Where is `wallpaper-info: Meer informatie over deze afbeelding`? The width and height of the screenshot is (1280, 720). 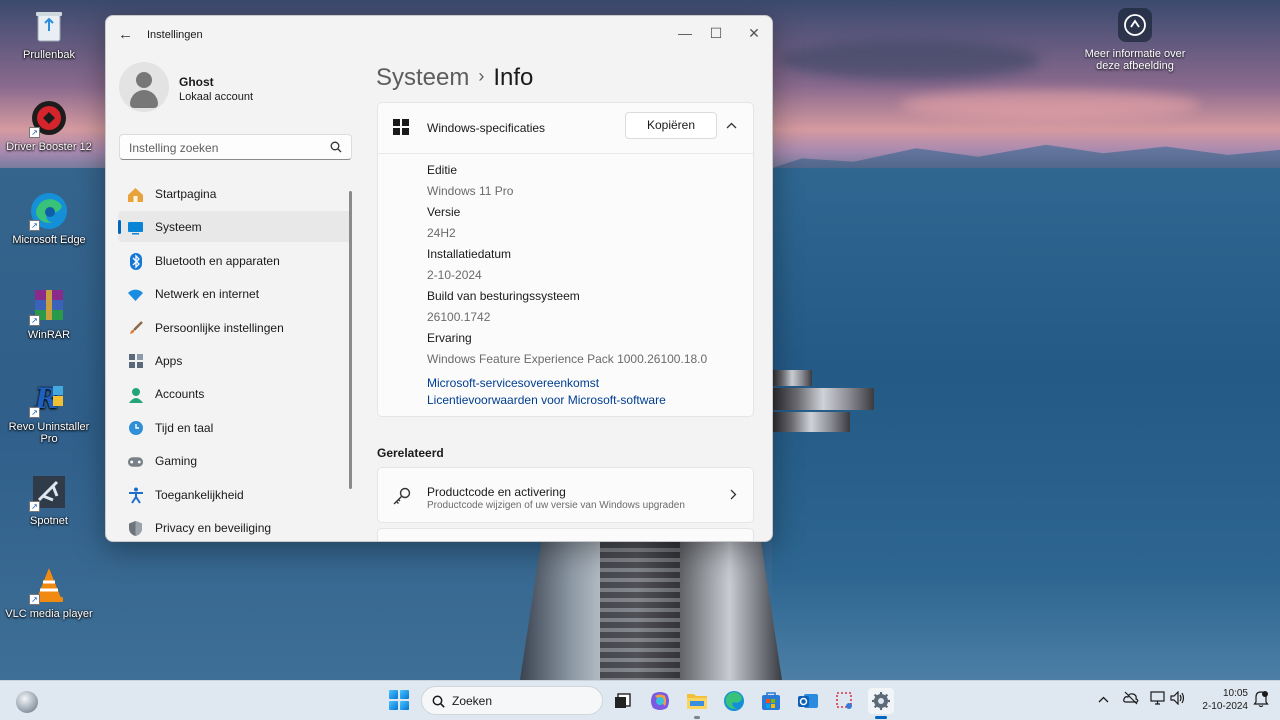 wallpaper-info: Meer informatie over deze afbeelding is located at coordinates (1135, 40).